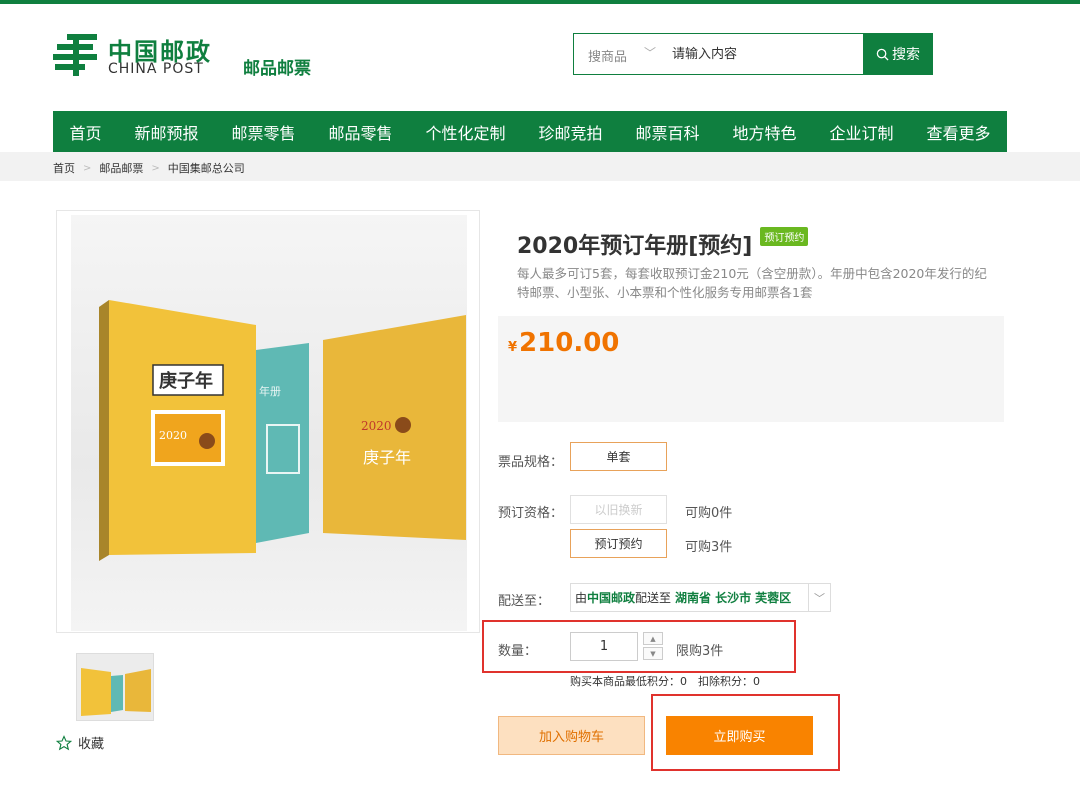 The width and height of the screenshot is (1080, 801). Describe the element at coordinates (116, 692) in the screenshot. I see `thumbnail-illustration` at that location.